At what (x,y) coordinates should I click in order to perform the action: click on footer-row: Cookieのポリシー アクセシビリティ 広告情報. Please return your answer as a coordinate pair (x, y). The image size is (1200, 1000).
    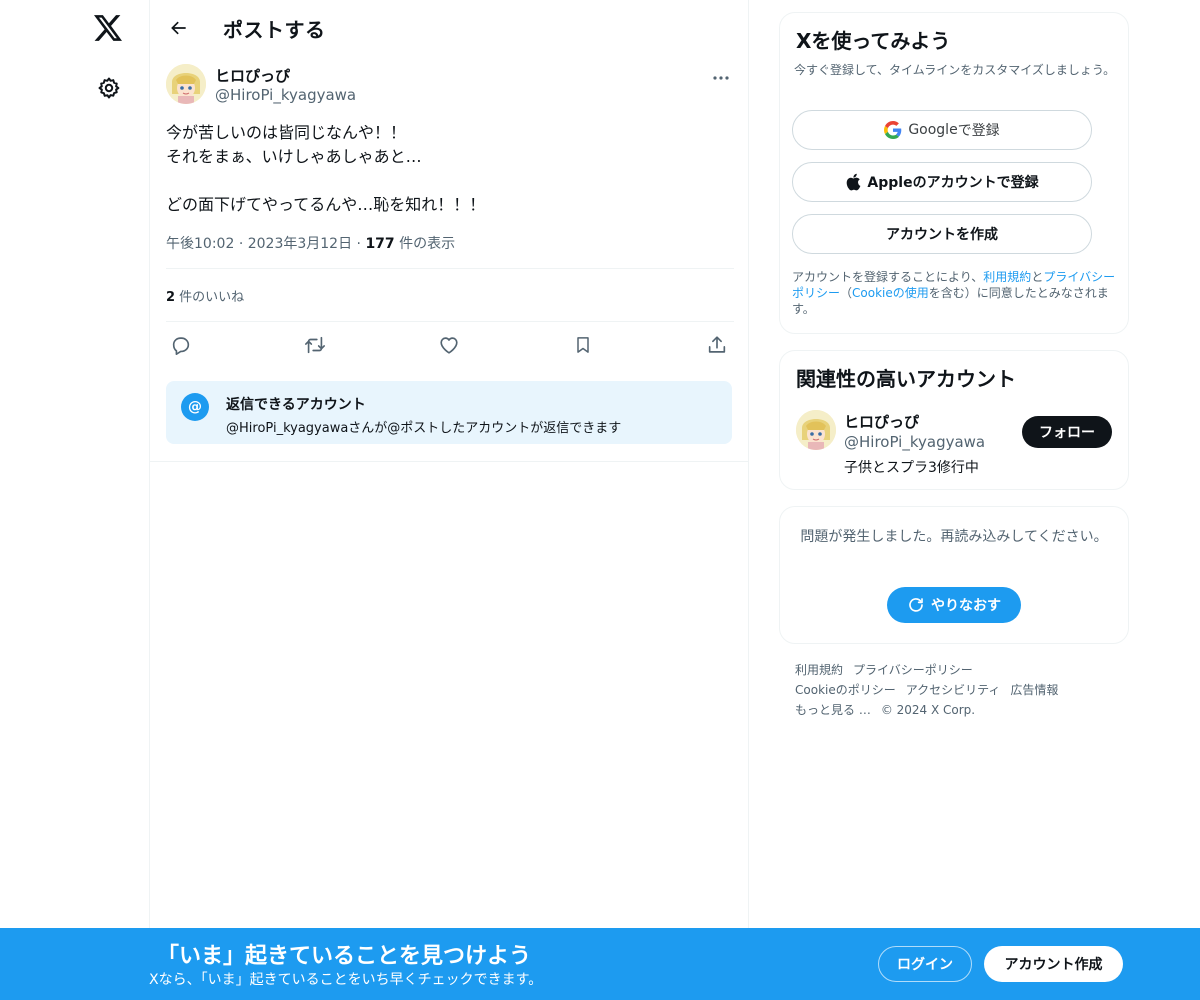
    Looking at the image, I should click on (960, 690).